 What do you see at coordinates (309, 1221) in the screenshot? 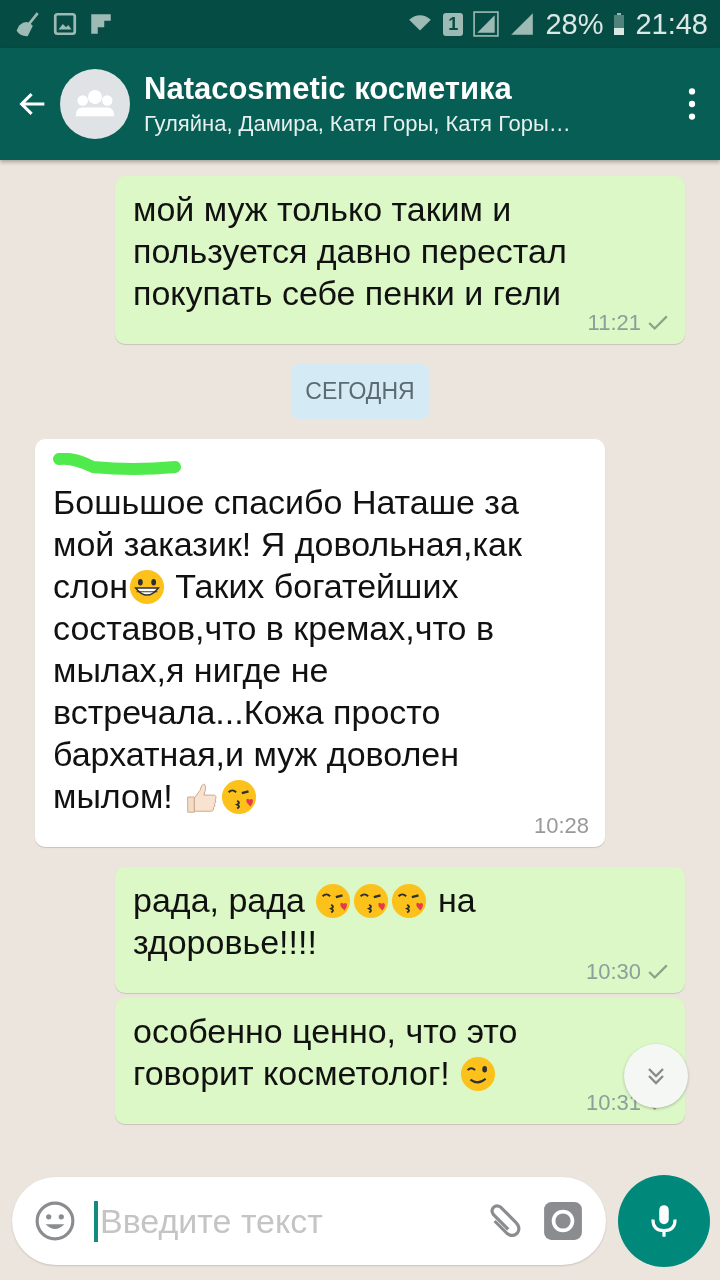
I see `message-bar: Введите текст` at bounding box center [309, 1221].